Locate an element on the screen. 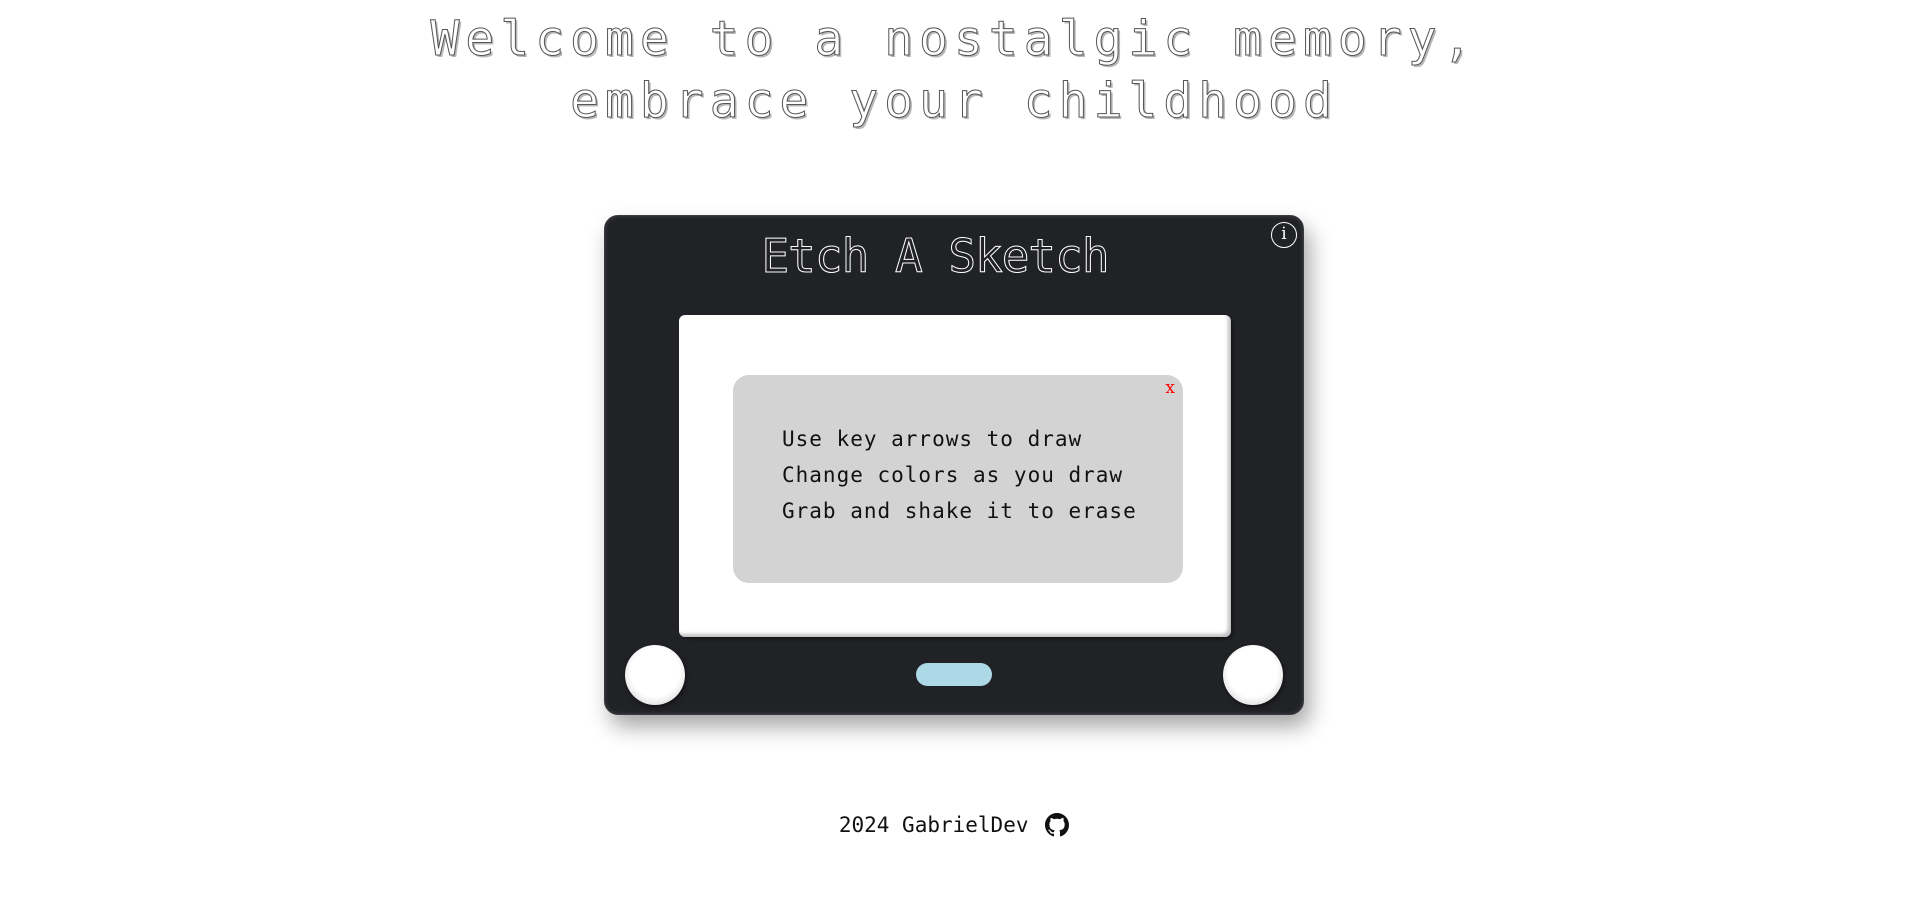  footer: 2024 GabrielDev is located at coordinates (954, 824).